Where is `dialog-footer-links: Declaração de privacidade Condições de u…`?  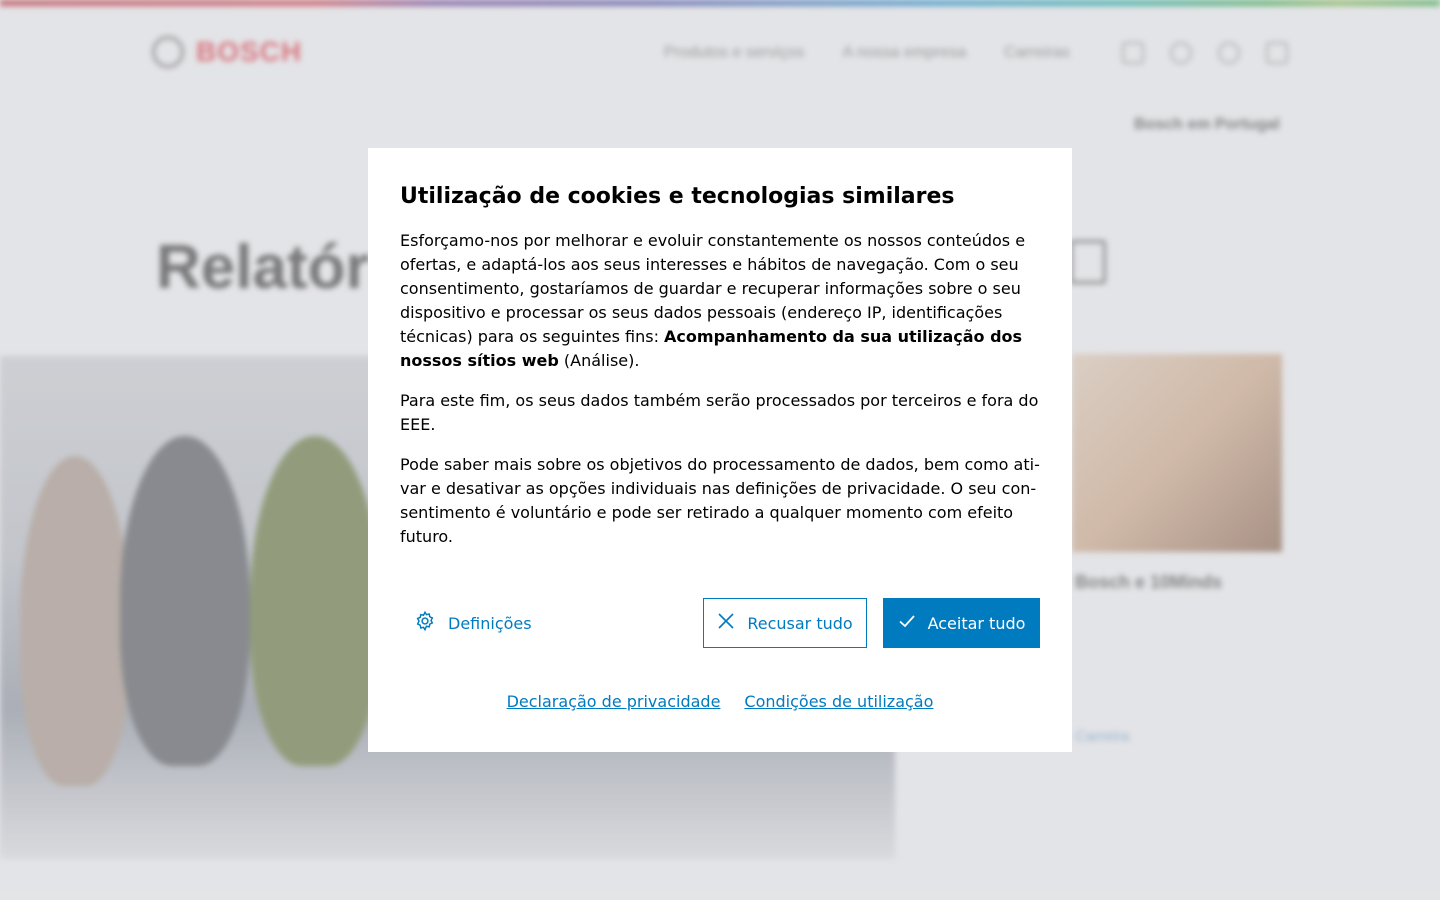 dialog-footer-links: Declaração de privacidade Condições de u… is located at coordinates (720, 701).